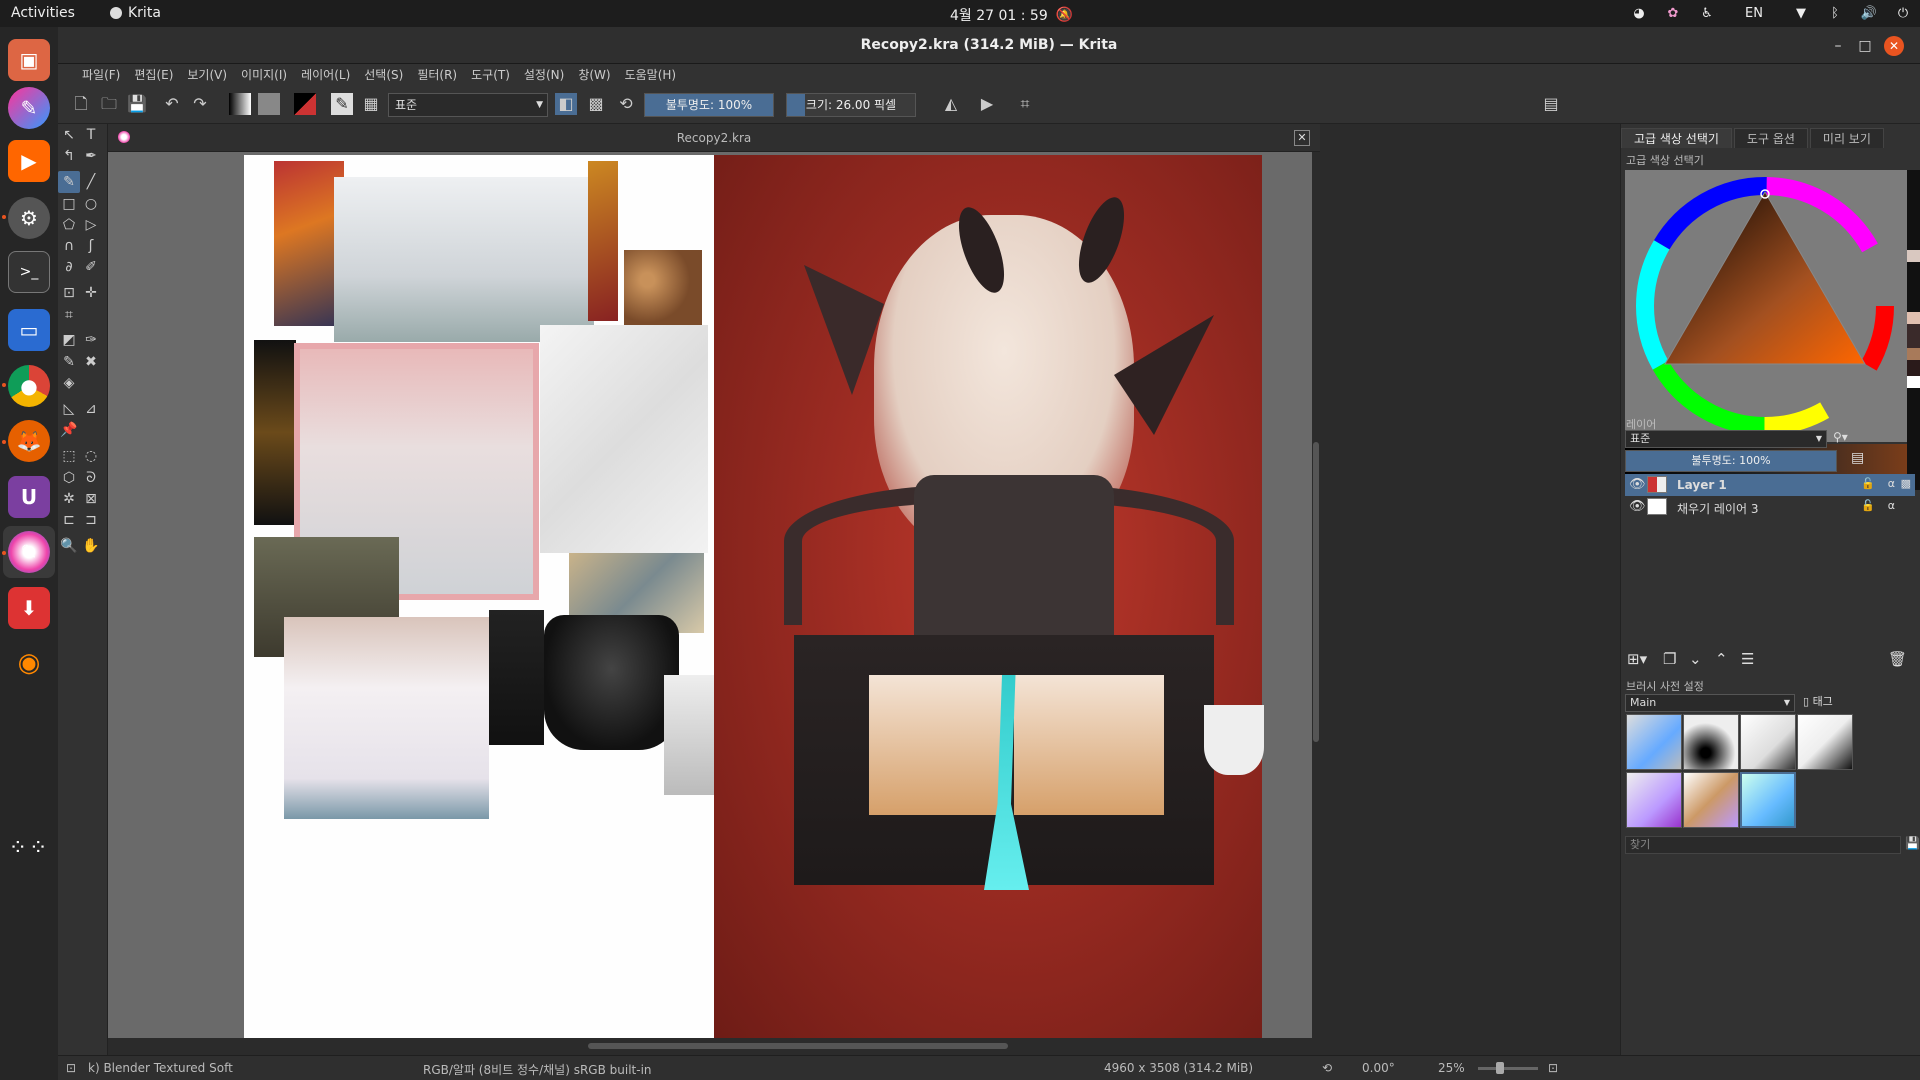 This screenshot has height=1080, width=1920. What do you see at coordinates (69, 409) in the screenshot?
I see `measure-tool-icon: ◺` at bounding box center [69, 409].